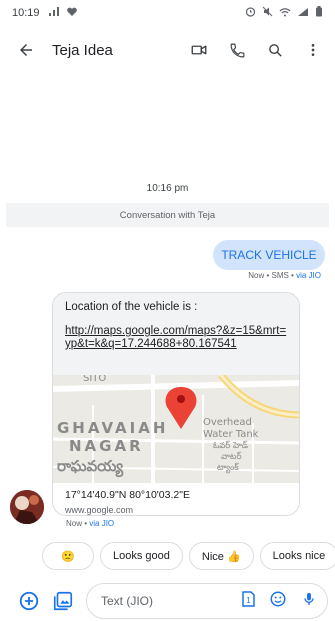 This screenshot has width=335, height=621. I want to click on status-right-icons, so click(284, 13).